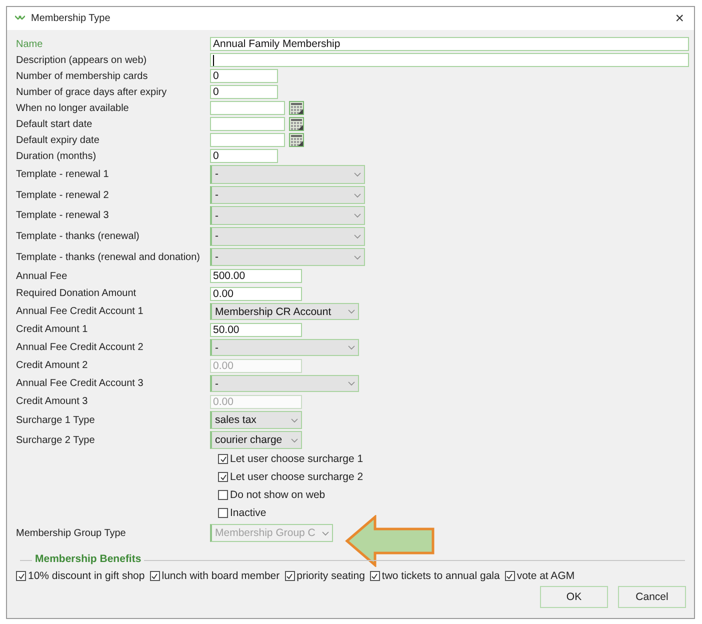 Image resolution: width=702 pixels, height=624 pixels. What do you see at coordinates (80, 312) in the screenshot?
I see `field-label: Annual Fee Credit Account 1` at bounding box center [80, 312].